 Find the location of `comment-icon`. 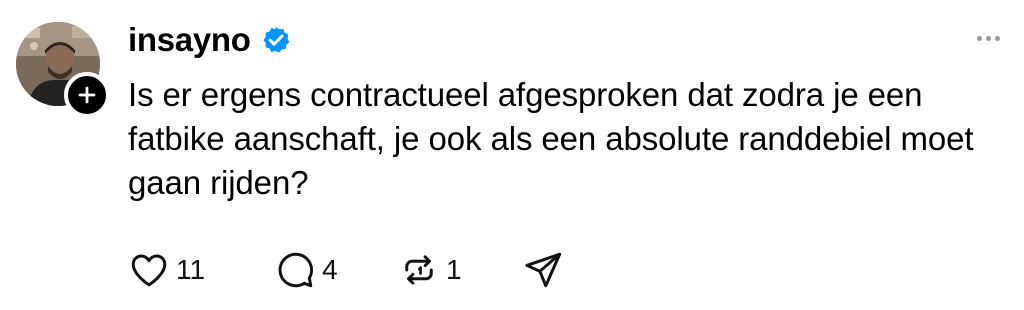

comment-icon is located at coordinates (295, 270).